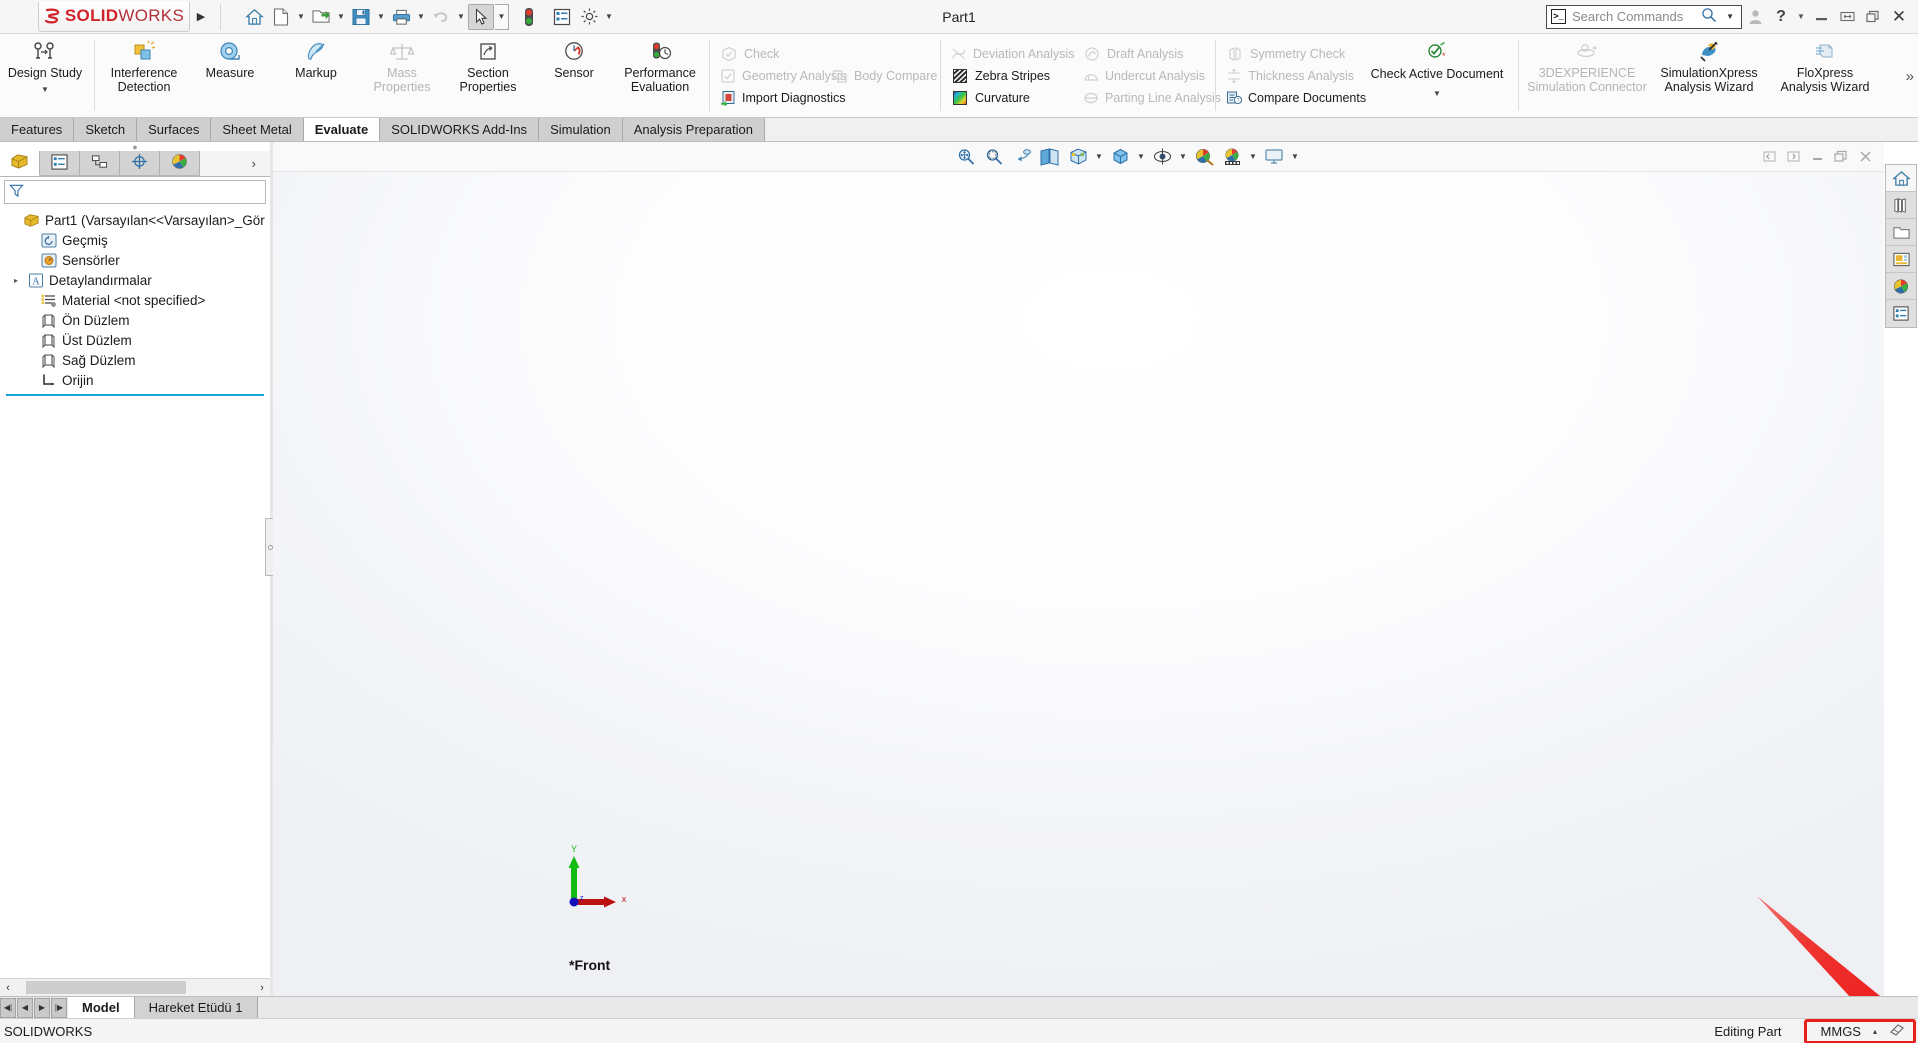 This screenshot has width=1918, height=1043. Describe the element at coordinates (1253, 157) in the screenshot. I see `apply-scene-dropdown: ▼` at that location.